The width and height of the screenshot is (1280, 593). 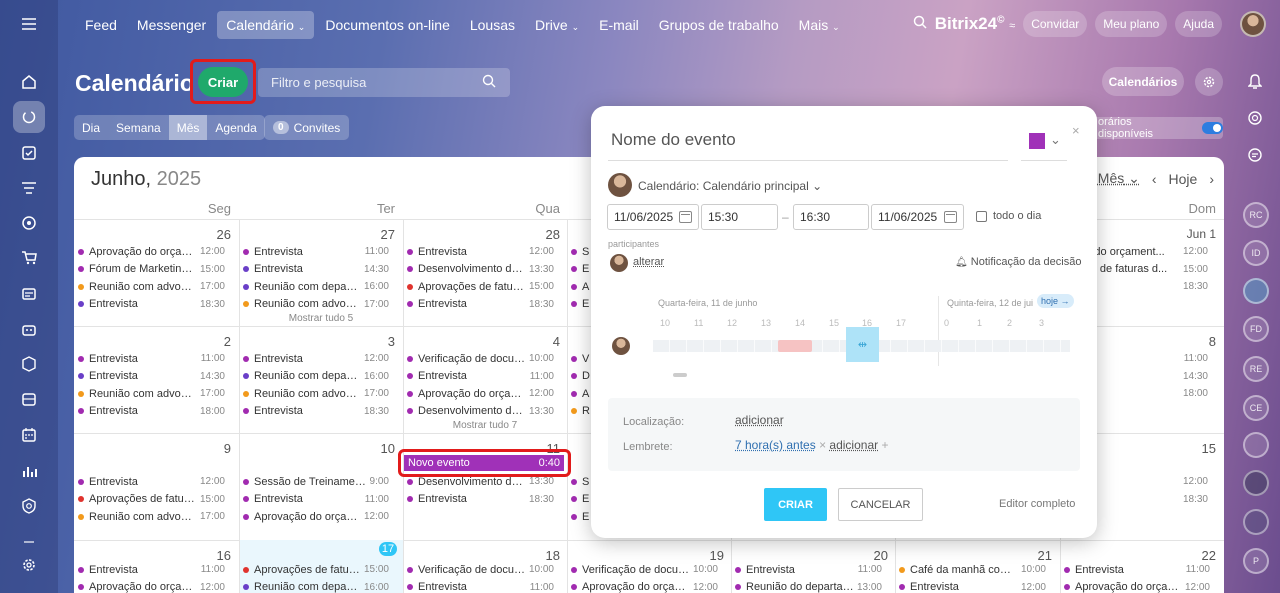 I want to click on prev-icon: ‹, so click(x=1154, y=179).